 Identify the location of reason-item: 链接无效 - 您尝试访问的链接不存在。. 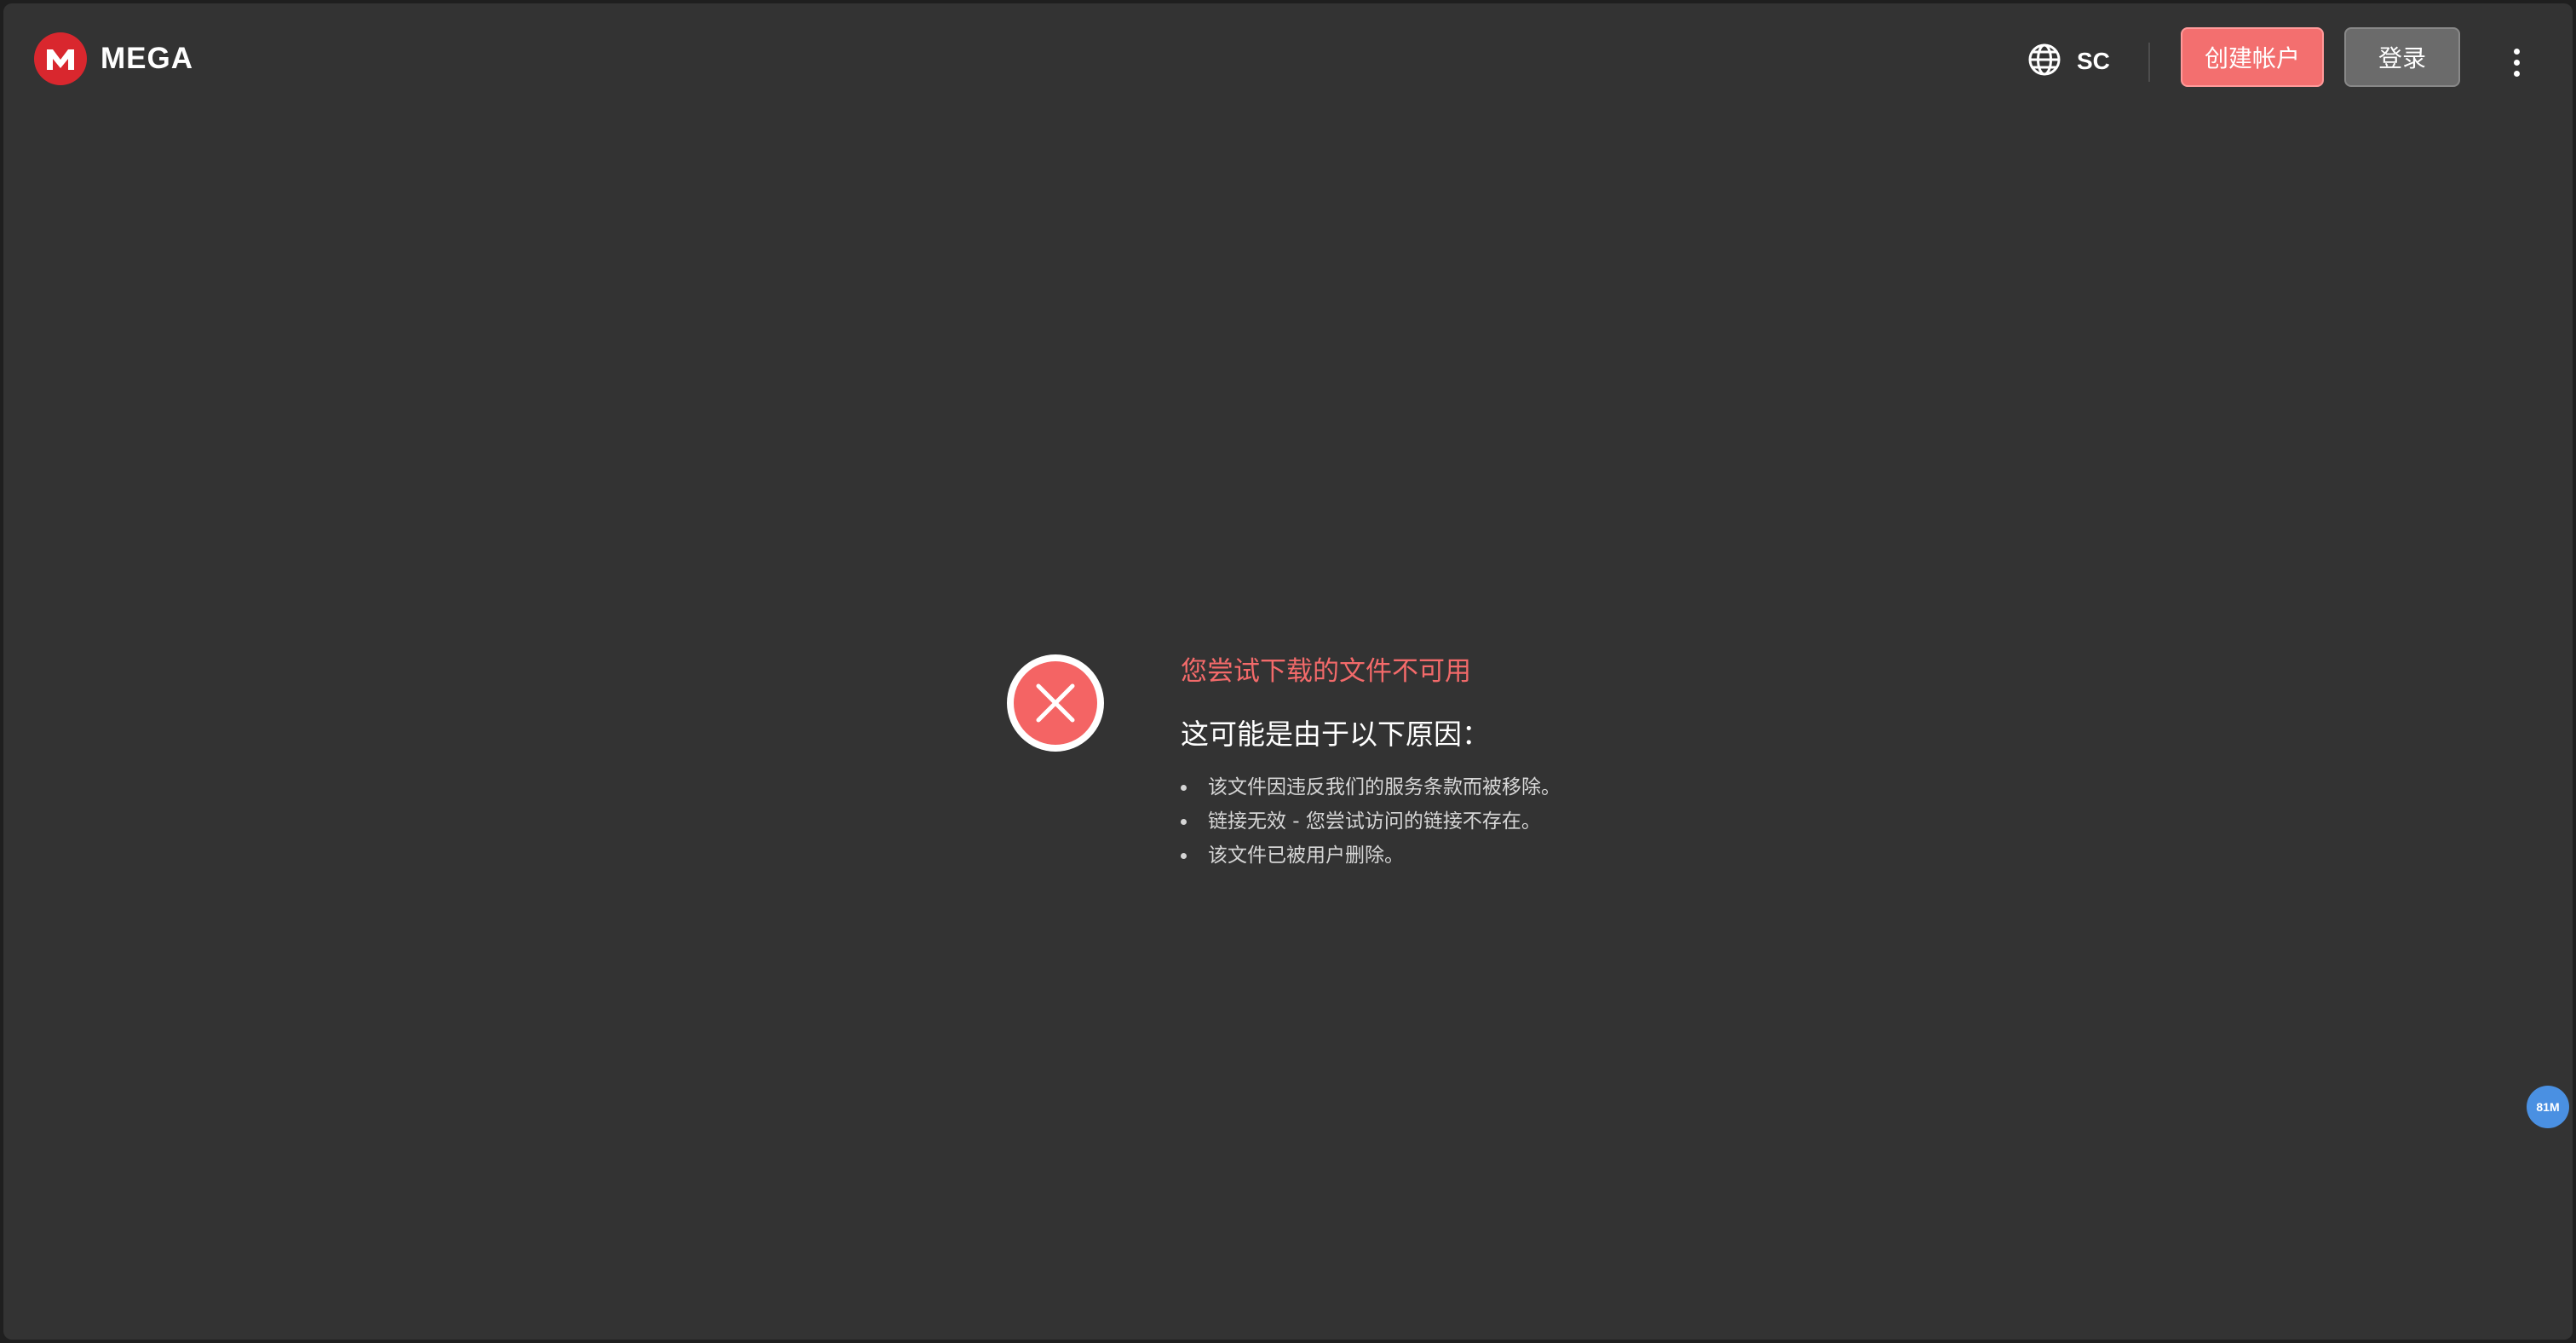
(1479, 821).